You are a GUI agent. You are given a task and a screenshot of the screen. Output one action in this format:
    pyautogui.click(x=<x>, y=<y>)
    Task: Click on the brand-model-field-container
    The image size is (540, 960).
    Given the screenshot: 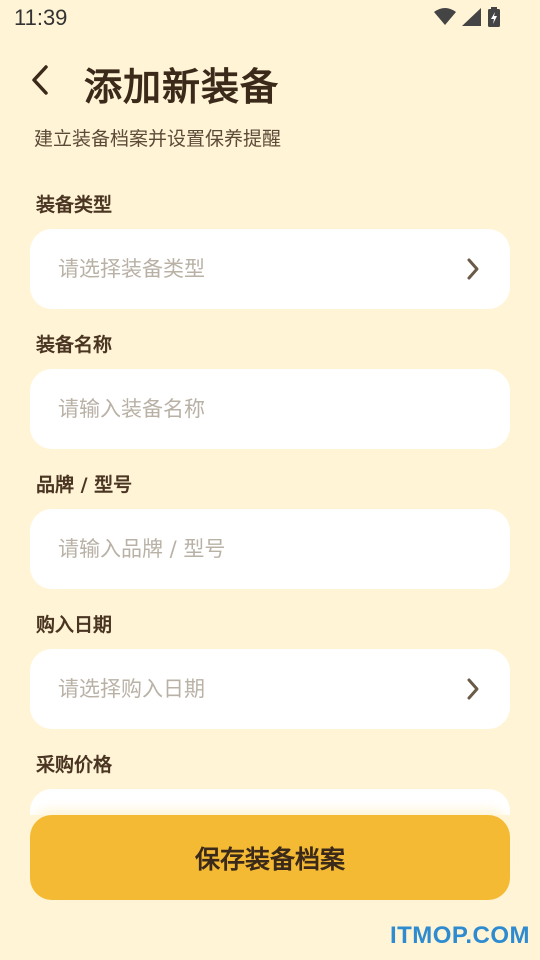 What is the action you would take?
    pyautogui.click(x=270, y=549)
    